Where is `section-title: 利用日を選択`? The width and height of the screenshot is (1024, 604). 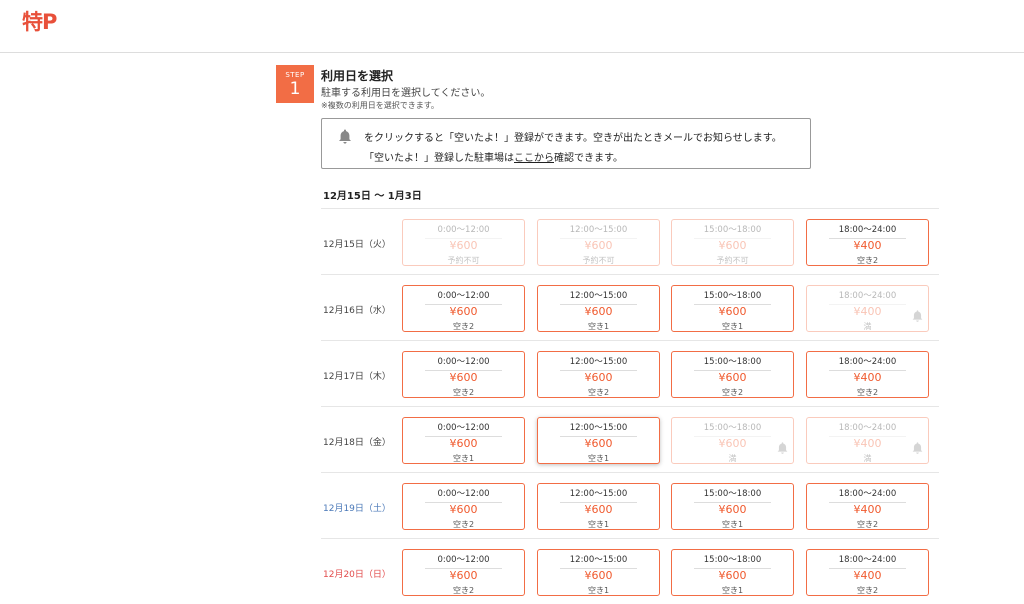 section-title: 利用日を選択 is located at coordinates (357, 76).